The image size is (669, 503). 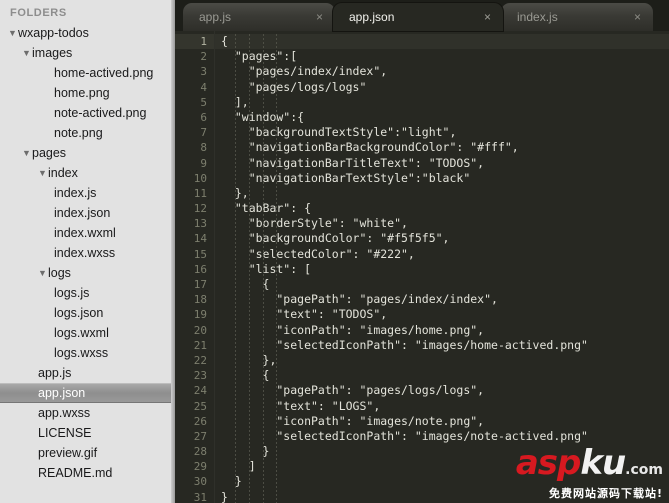 I want to click on code-line: "backgroundColor": "#f5f5f5",, so click(x=442, y=238).